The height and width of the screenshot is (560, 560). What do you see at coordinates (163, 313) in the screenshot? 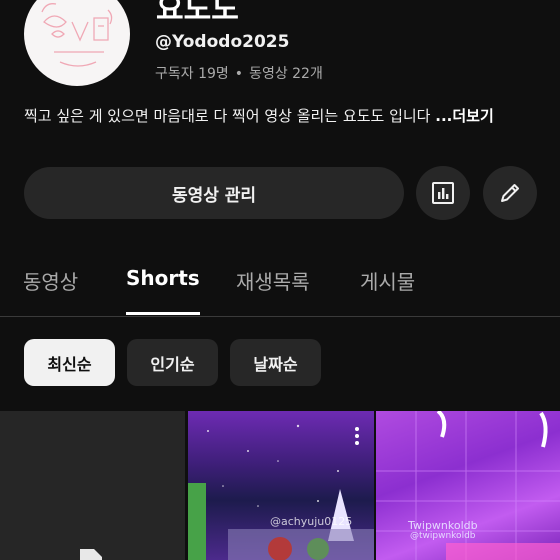
I see `active-tab-indicator` at bounding box center [163, 313].